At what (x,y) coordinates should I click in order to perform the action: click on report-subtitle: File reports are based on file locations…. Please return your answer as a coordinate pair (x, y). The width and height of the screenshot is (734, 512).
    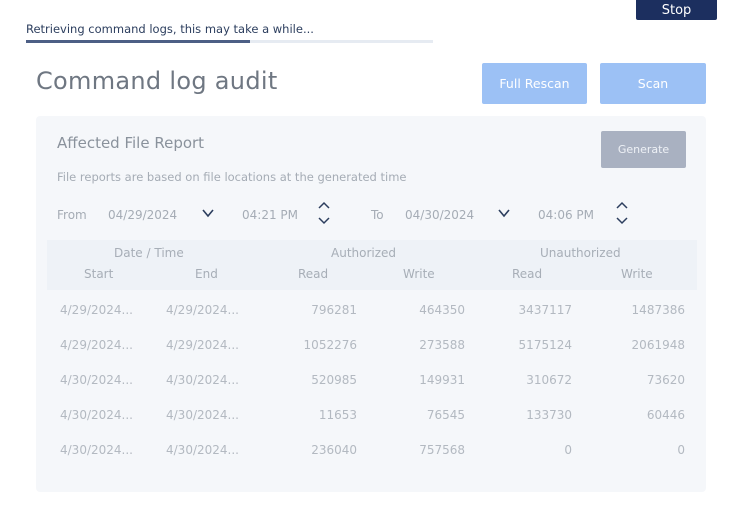
    Looking at the image, I should click on (232, 177).